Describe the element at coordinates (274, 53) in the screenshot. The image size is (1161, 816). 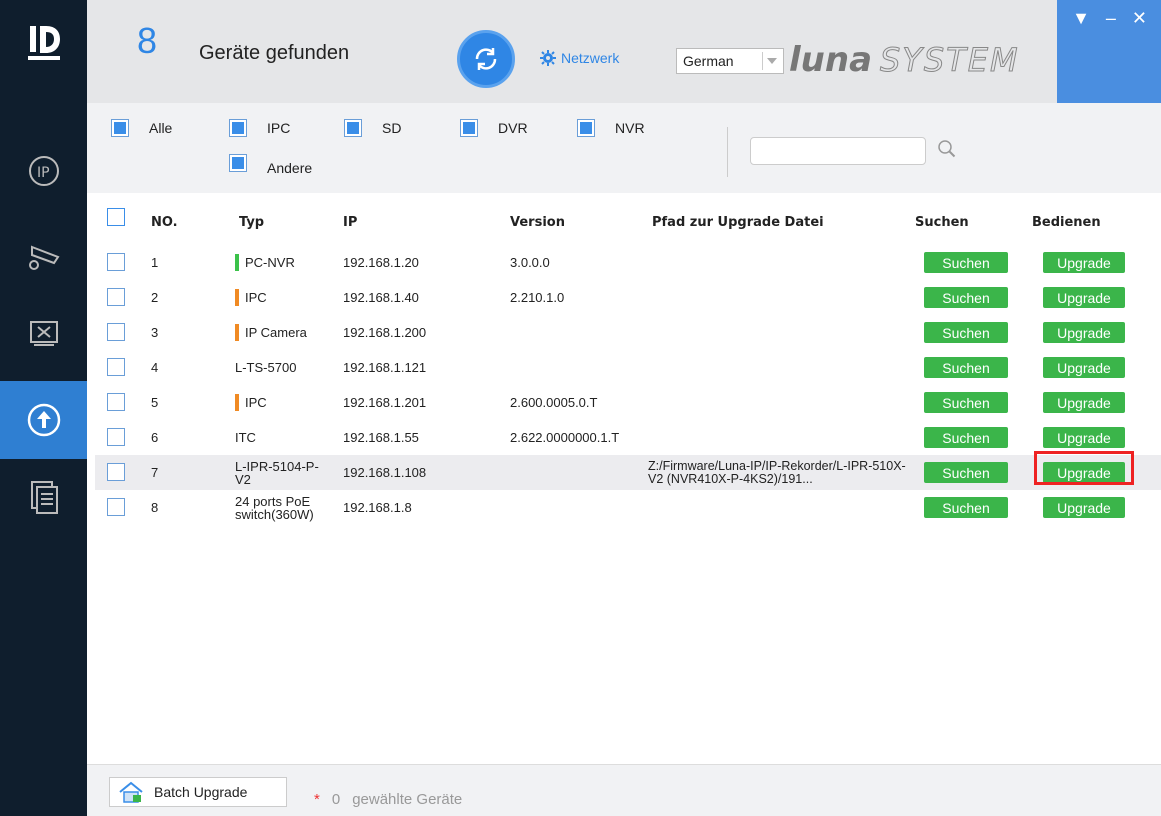
I see `devices-found-label: Geräte gefunden` at that location.